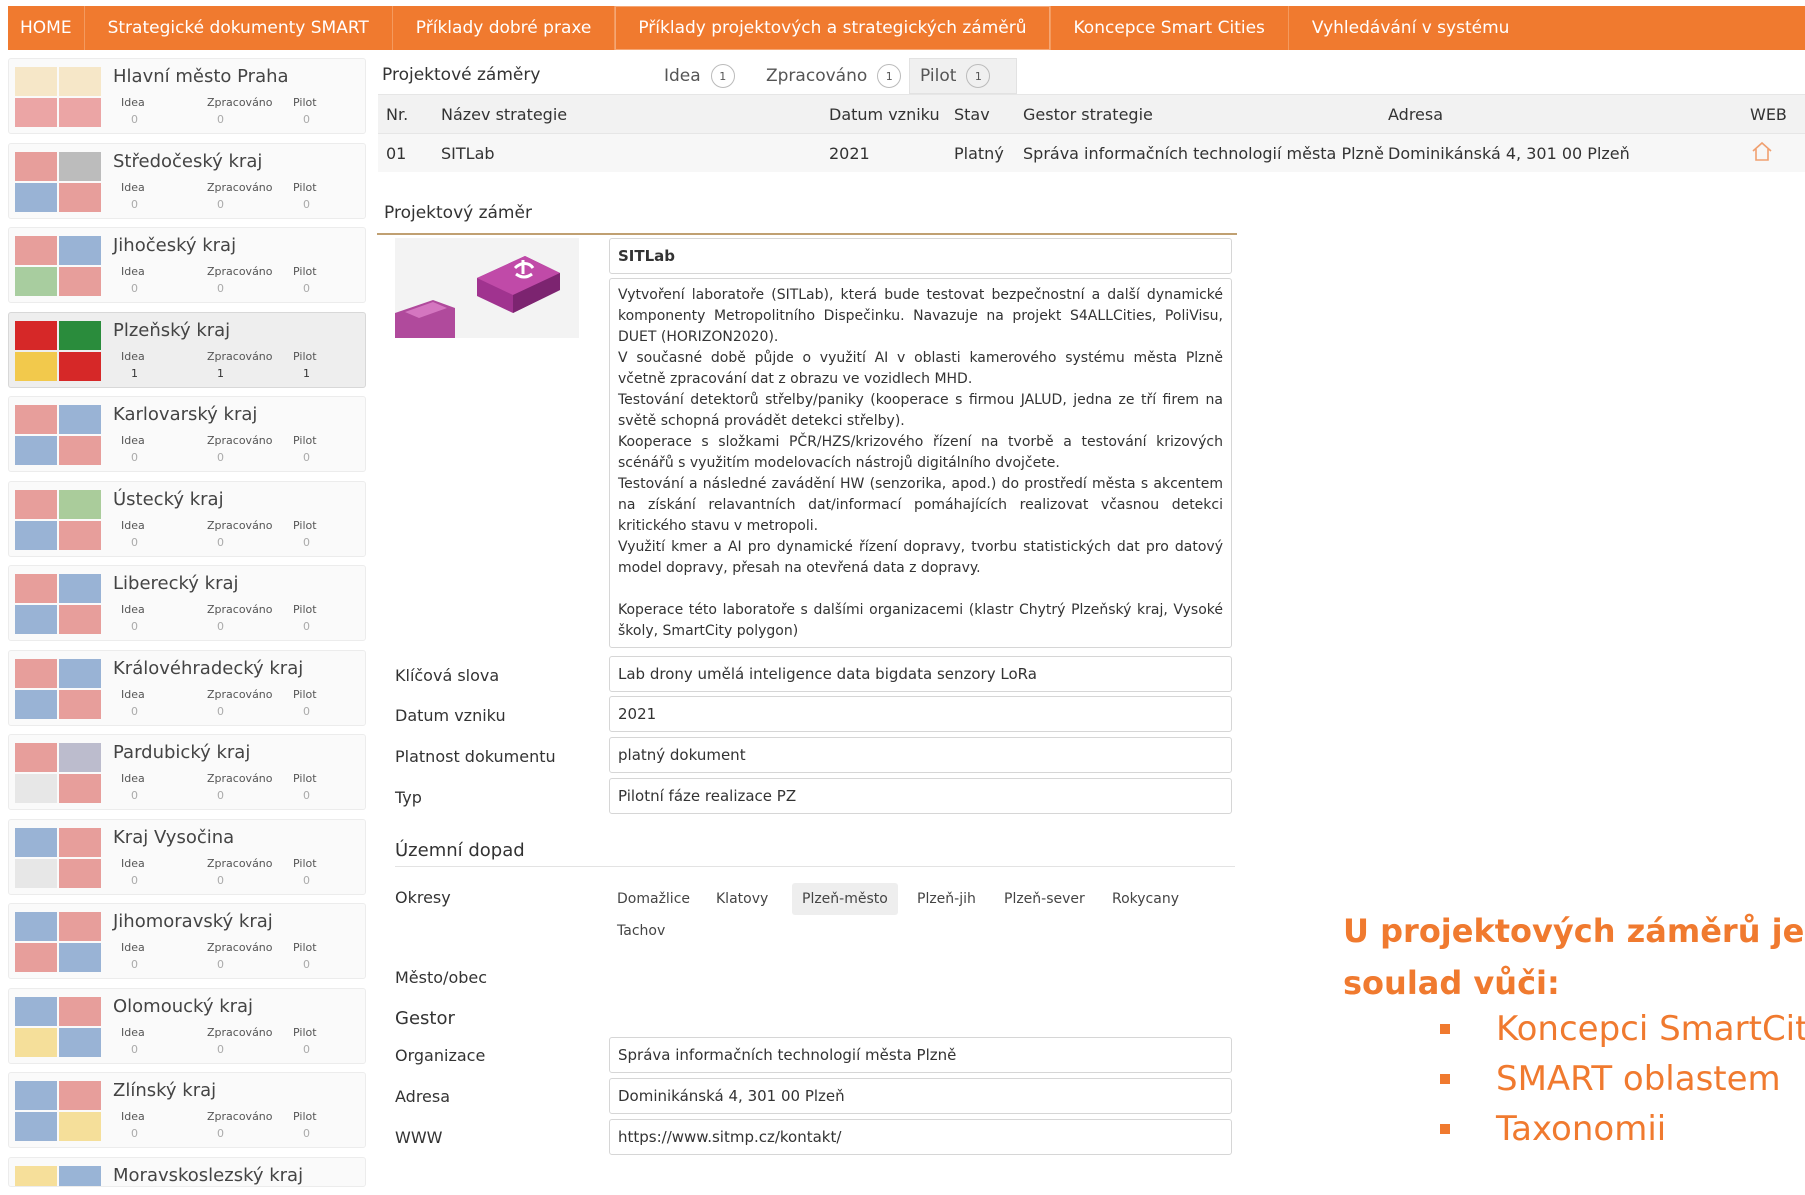 The image size is (1805, 1195). Describe the element at coordinates (963, 76) in the screenshot. I see `tab-pilot: Pilot 1` at that location.